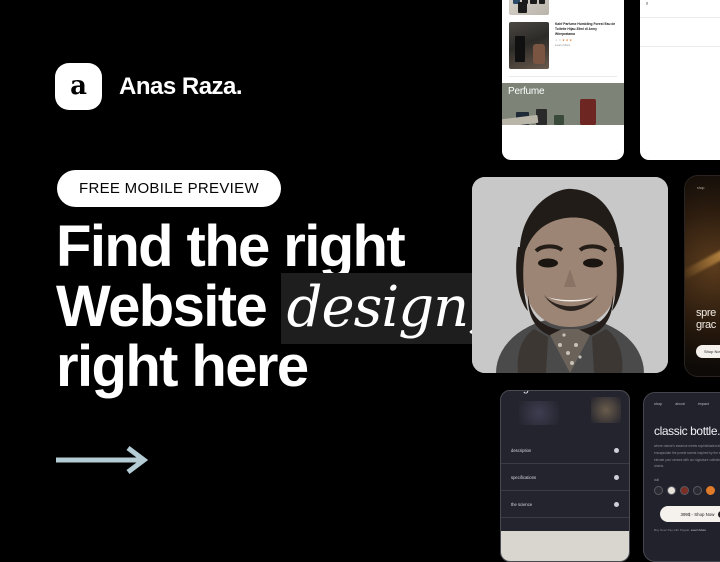  Describe the element at coordinates (656, 480) in the screenshot. I see `swatch-group-label: dull` at that location.